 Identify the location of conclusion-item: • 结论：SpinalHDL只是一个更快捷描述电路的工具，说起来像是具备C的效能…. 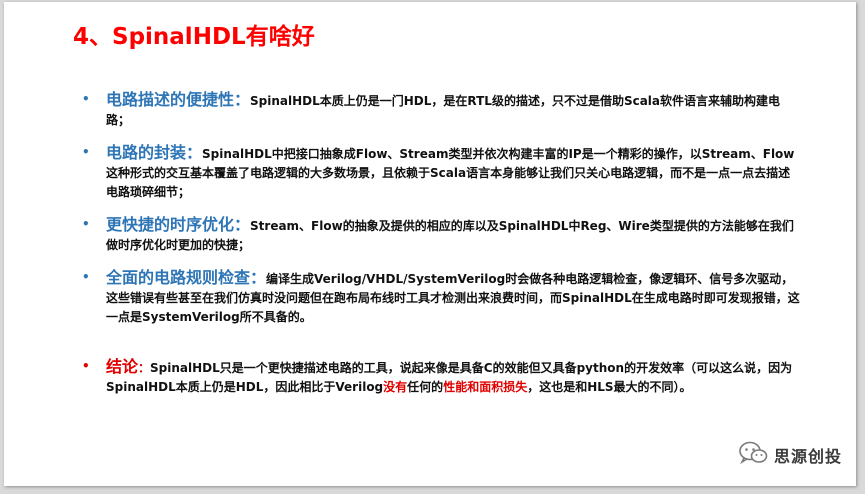
(442, 377).